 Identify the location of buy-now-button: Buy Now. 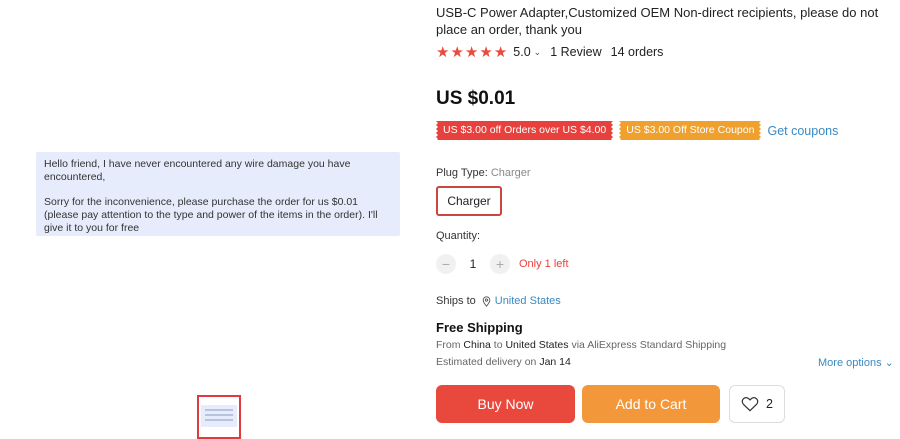
(505, 404).